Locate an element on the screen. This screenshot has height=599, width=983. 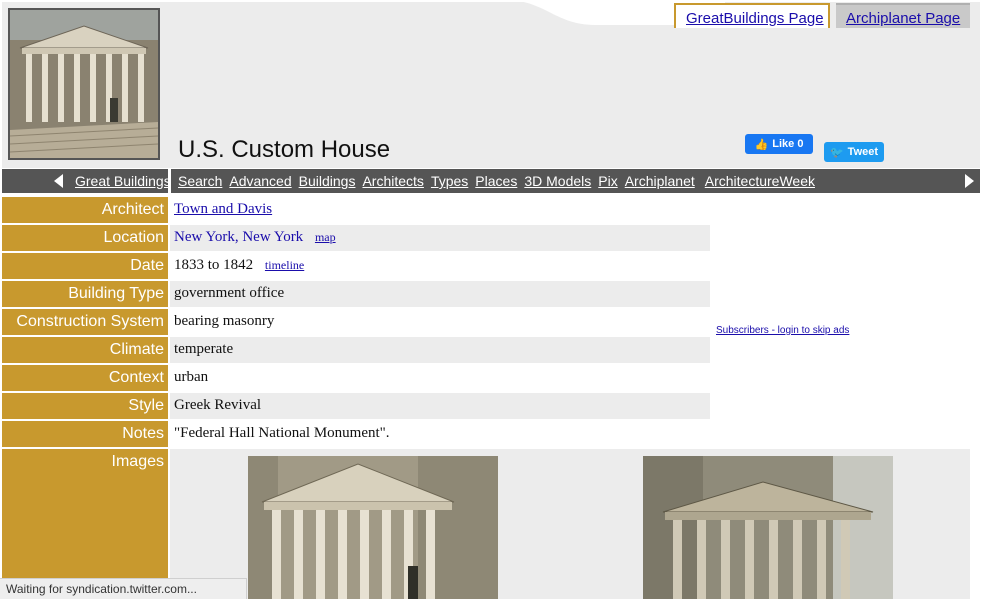
nav-link-3d-models: 3D Models is located at coordinates (557, 181).